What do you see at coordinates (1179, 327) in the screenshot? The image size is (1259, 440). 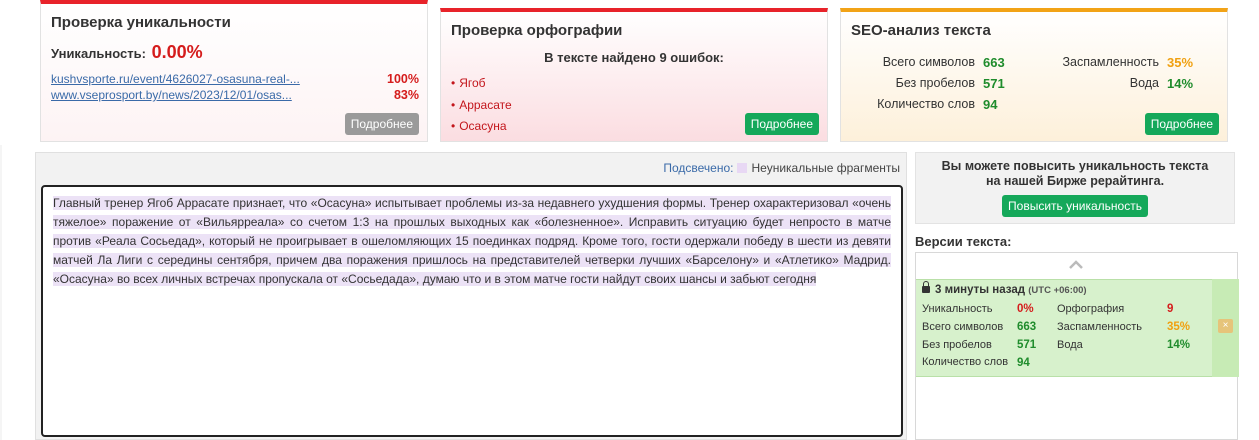 I see `version-spam-value: 35%` at bounding box center [1179, 327].